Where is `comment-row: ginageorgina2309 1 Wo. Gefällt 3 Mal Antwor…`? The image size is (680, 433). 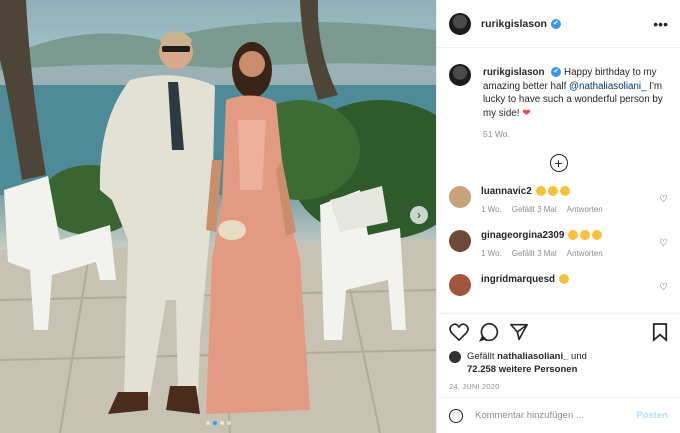
comment-row: ginageorgina2309 1 Wo. Gefällt 3 Mal Antwor… is located at coordinates (558, 243).